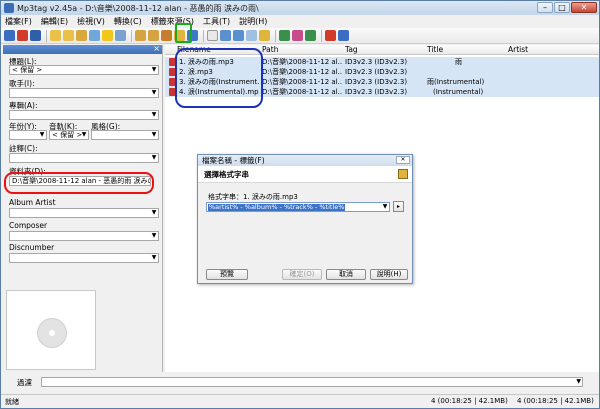 This screenshot has height=409, width=600. Describe the element at coordinates (403, 160) in the screenshot. I see `close-icon: ✕` at that location.